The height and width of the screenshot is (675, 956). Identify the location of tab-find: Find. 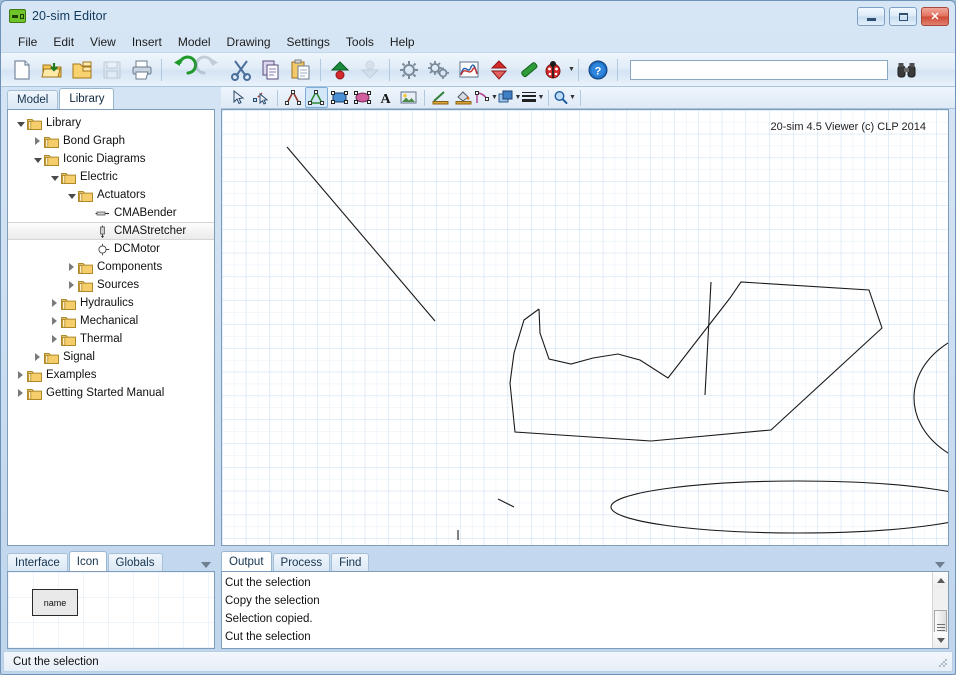
(350, 562).